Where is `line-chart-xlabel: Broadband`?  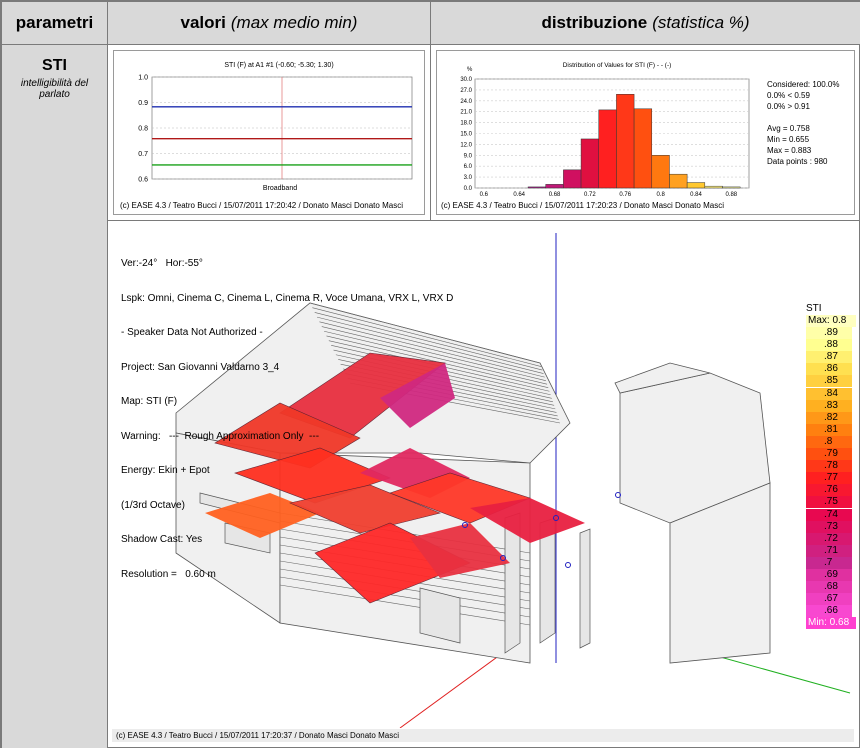
line-chart-xlabel: Broadband is located at coordinates (280, 188).